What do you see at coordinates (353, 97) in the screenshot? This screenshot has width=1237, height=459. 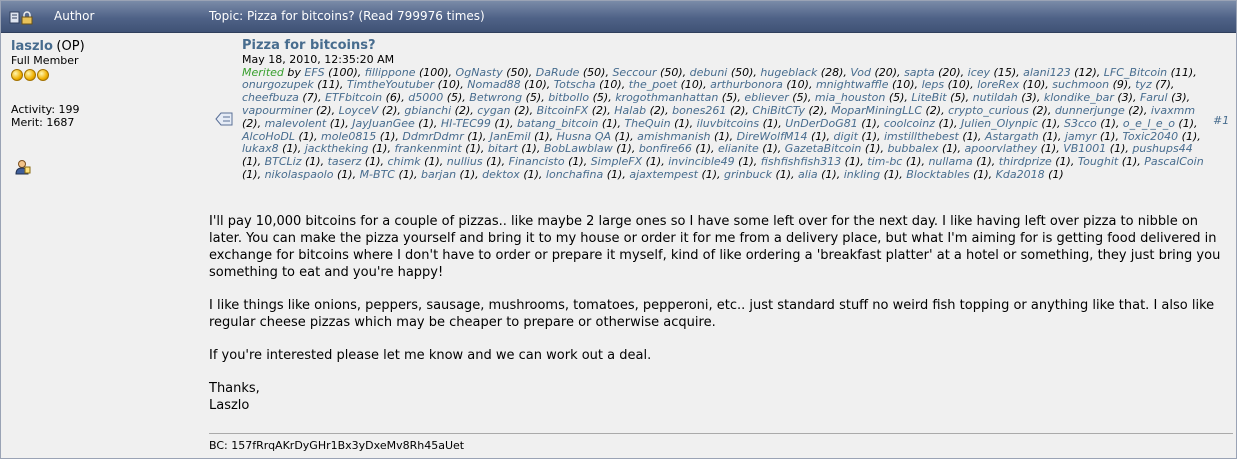 I see `merit-user-link: ETFbitcoin` at bounding box center [353, 97].